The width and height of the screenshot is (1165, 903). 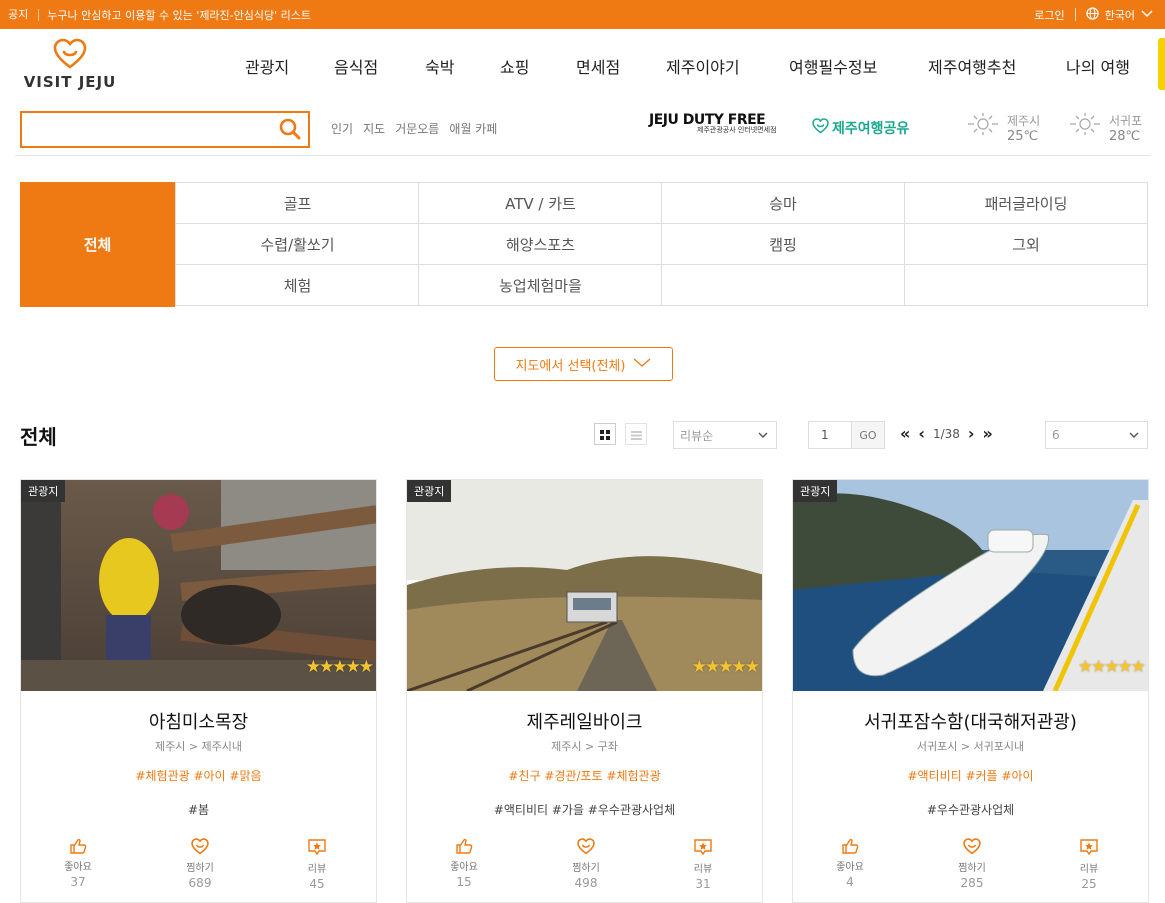 What do you see at coordinates (1085, 126) in the screenshot?
I see `sun-icon` at bounding box center [1085, 126].